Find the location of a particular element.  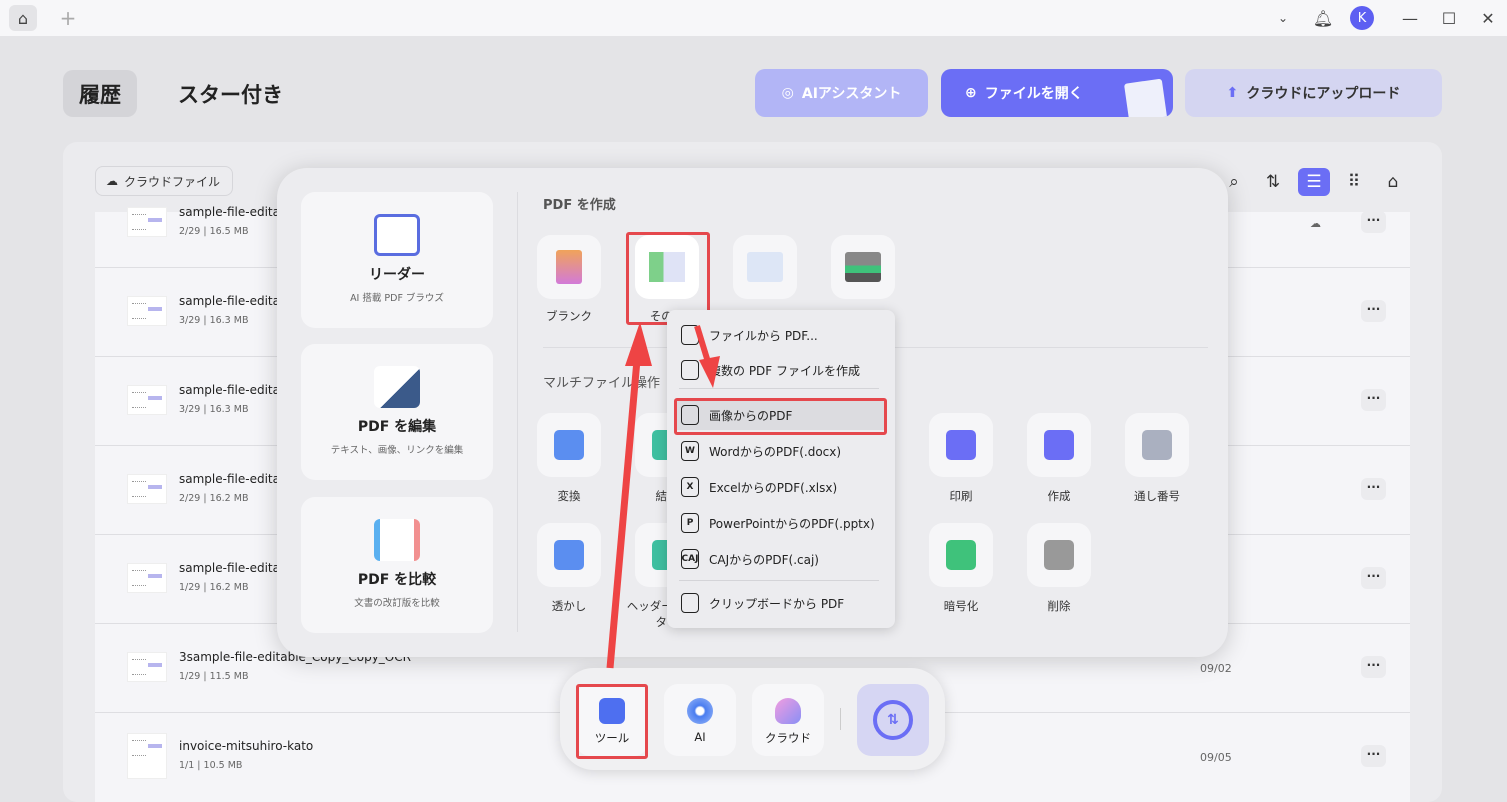

annotation-arrows is located at coordinates (663, 495).